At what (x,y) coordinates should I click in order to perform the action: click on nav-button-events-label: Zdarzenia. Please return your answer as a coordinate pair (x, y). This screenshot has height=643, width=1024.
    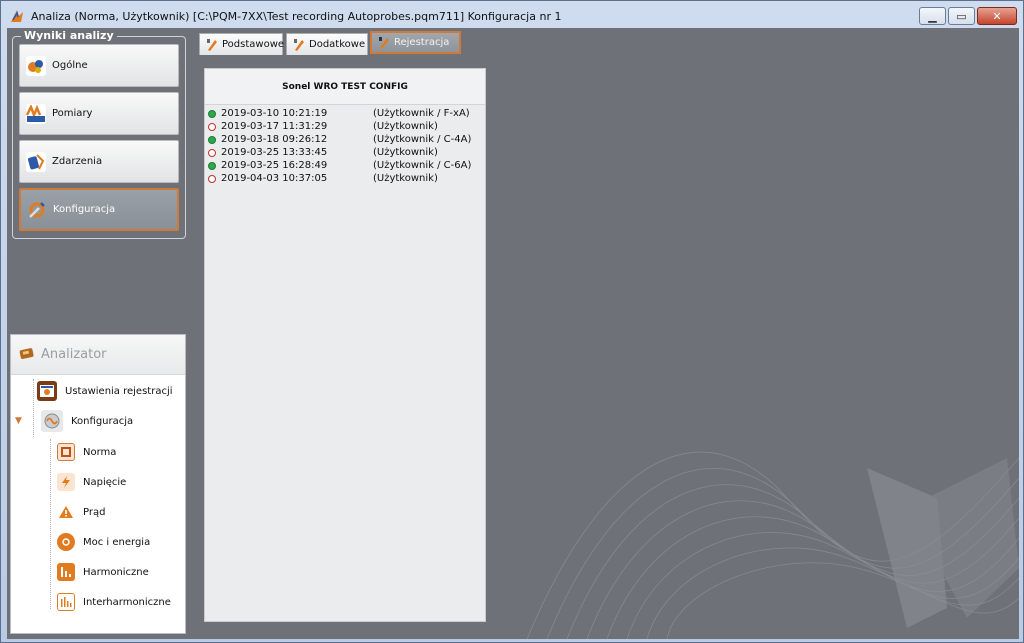
    Looking at the image, I should click on (77, 161).